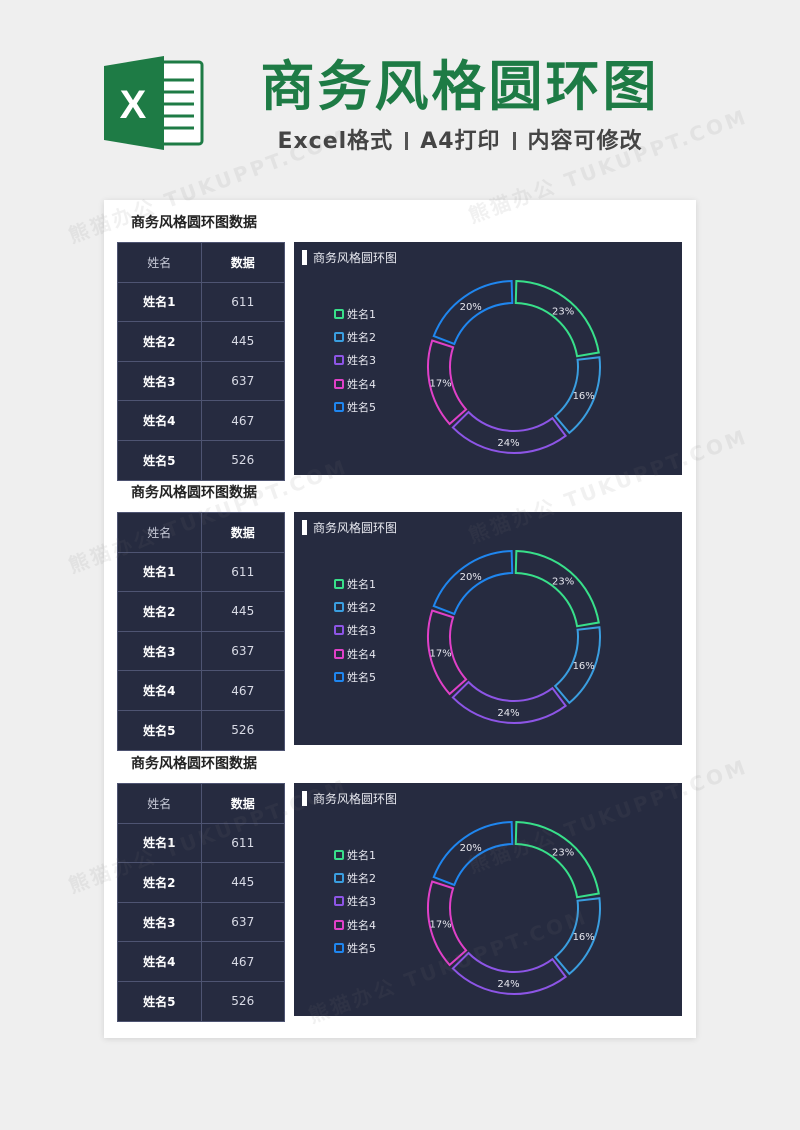 The height and width of the screenshot is (1130, 800). Describe the element at coordinates (349, 799) in the screenshot. I see `chart-title: 商务风格圆环图` at that location.